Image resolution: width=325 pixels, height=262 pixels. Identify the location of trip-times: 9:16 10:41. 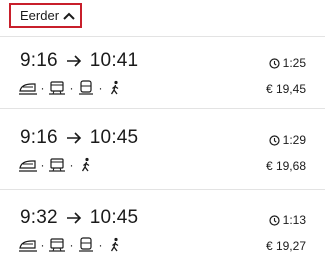
(79, 61).